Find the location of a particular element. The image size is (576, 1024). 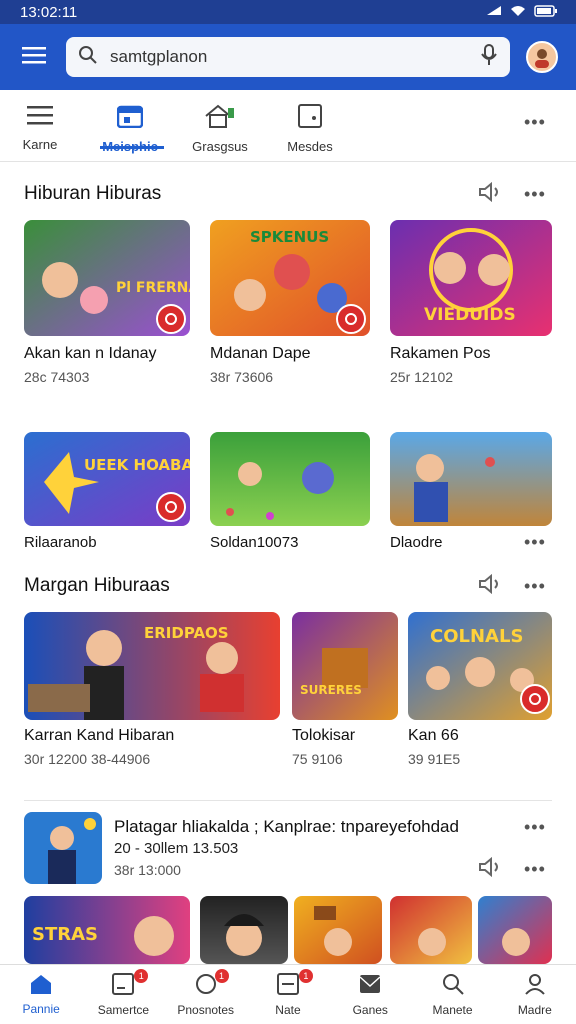

game-card: ERIDPAOS is located at coordinates (152, 666).